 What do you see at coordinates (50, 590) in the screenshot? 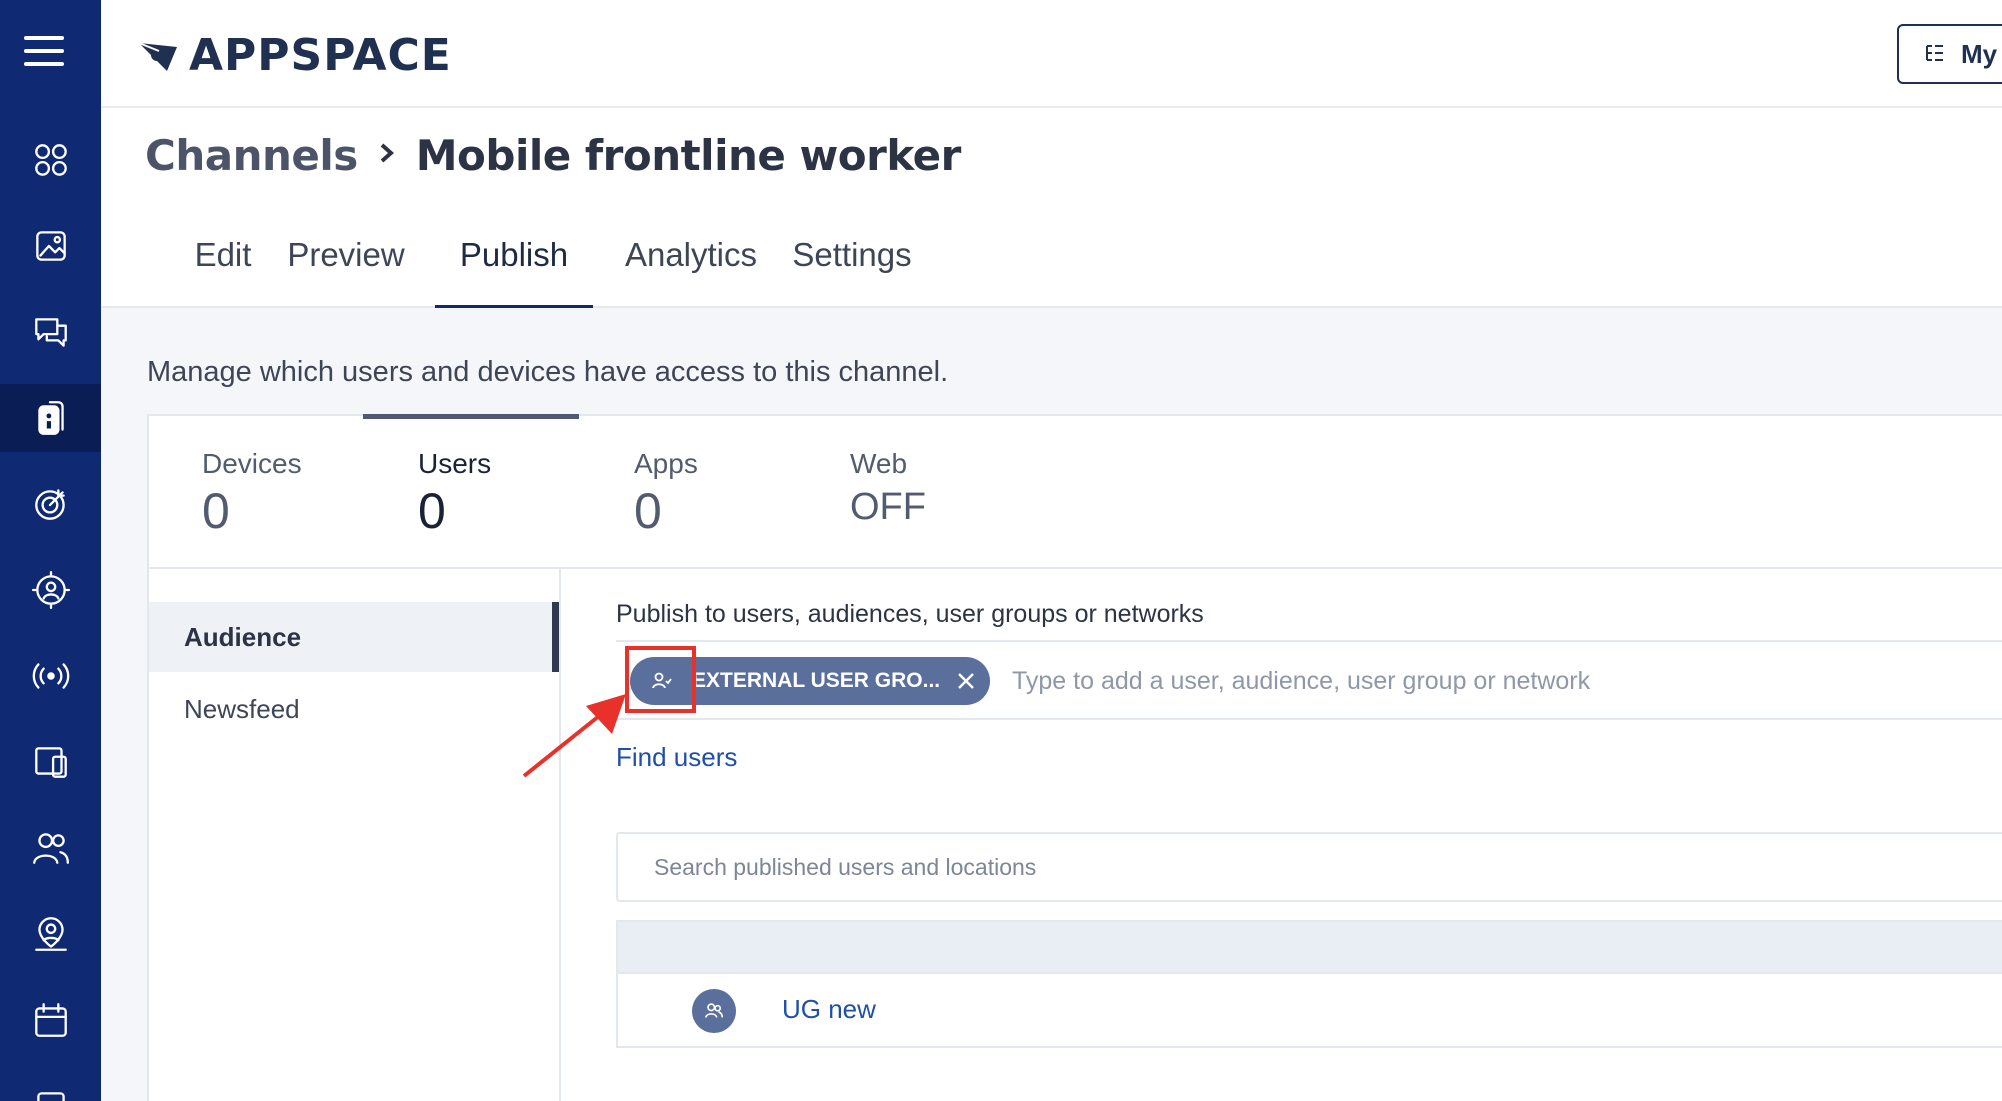
I see `audience-icon` at bounding box center [50, 590].